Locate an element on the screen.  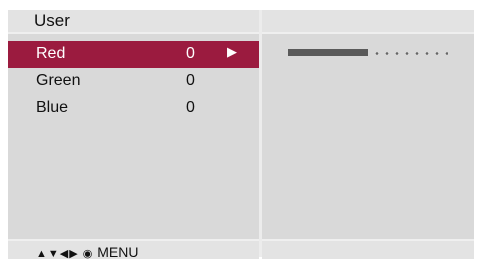
menu-item-label: Green is located at coordinates (58, 80).